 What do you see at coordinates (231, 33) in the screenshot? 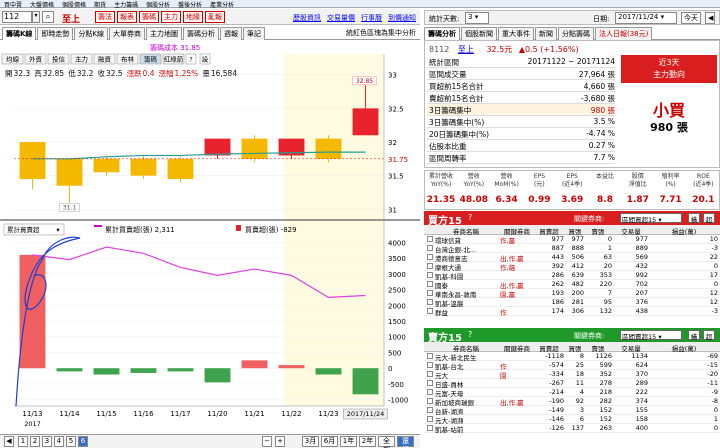
I see `tab-left: 週報` at bounding box center [231, 33].